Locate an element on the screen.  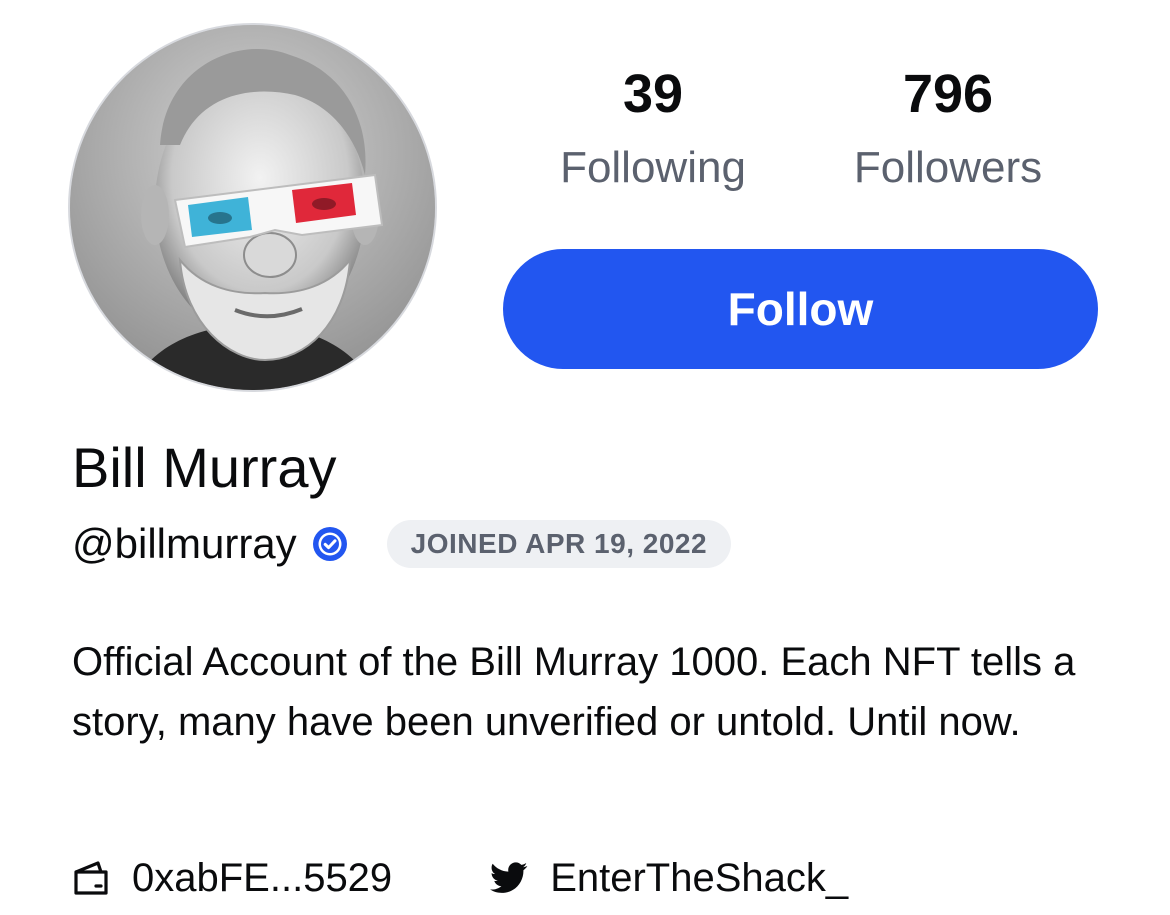
following-stat: 39 Following is located at coordinates (653, 130).